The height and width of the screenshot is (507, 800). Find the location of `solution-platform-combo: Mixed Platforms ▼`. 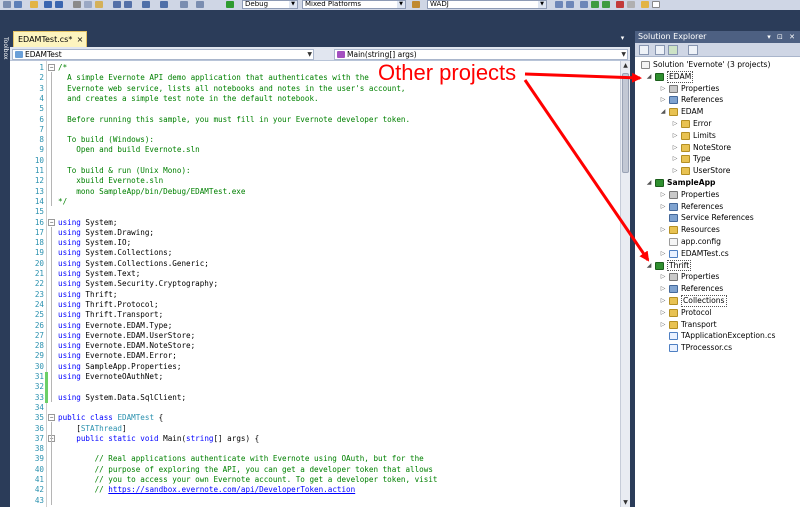

solution-platform-combo: Mixed Platforms ▼ is located at coordinates (354, 4).